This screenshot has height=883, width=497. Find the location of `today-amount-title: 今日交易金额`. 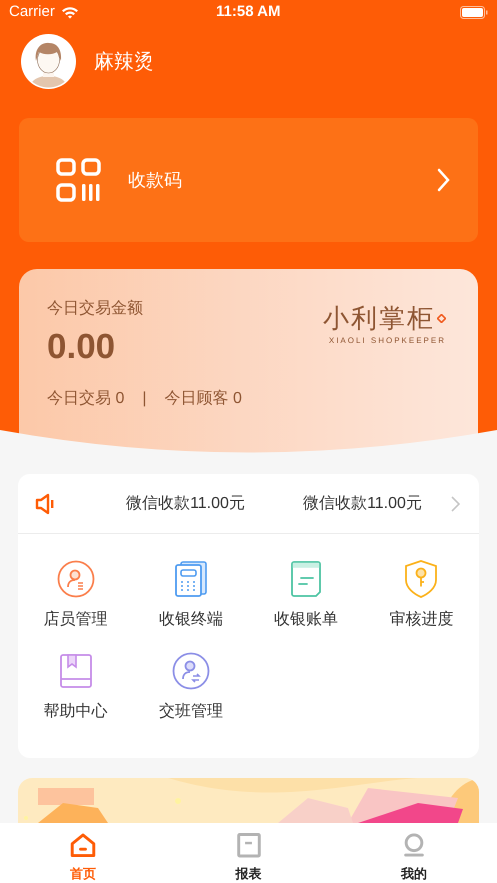

today-amount-title: 今日交易金额 is located at coordinates (95, 309).